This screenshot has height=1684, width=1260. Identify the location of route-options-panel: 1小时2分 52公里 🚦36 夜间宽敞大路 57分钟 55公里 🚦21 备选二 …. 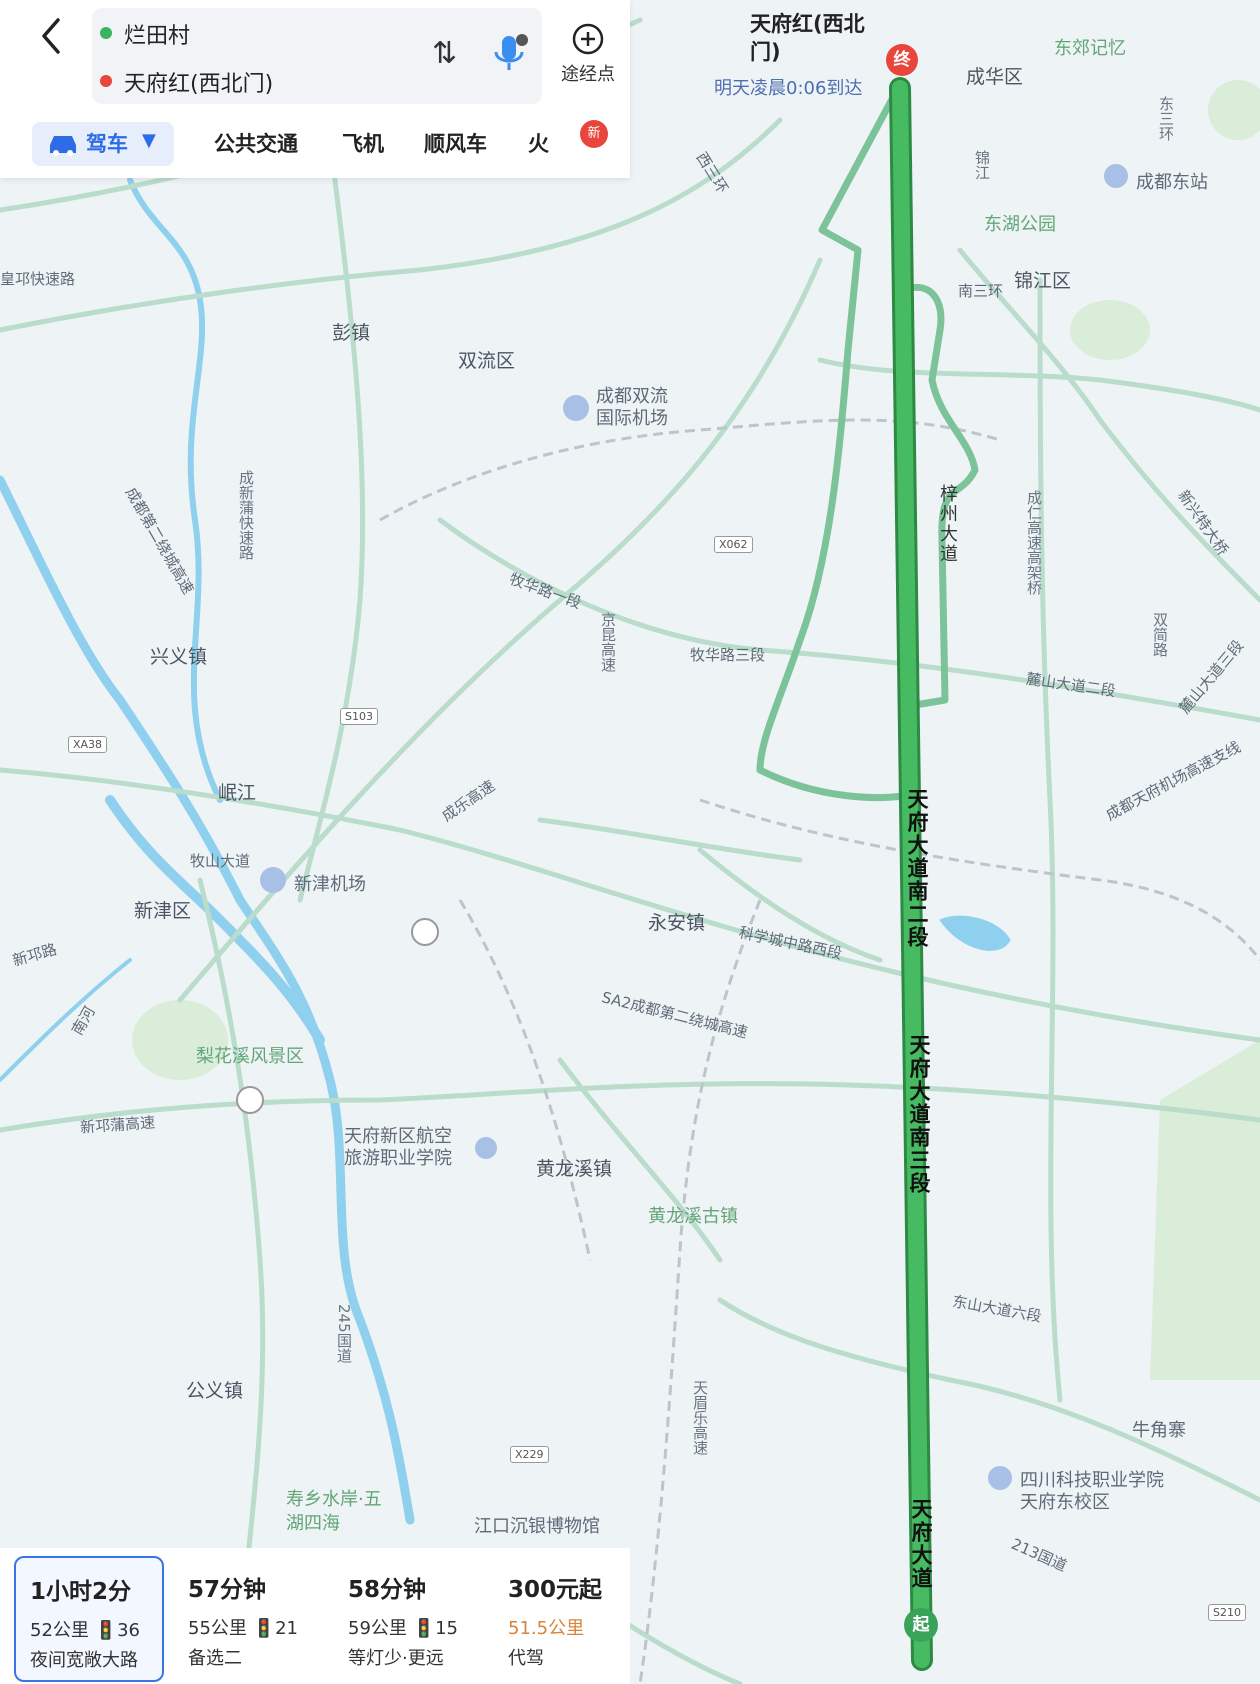
(315, 1616).